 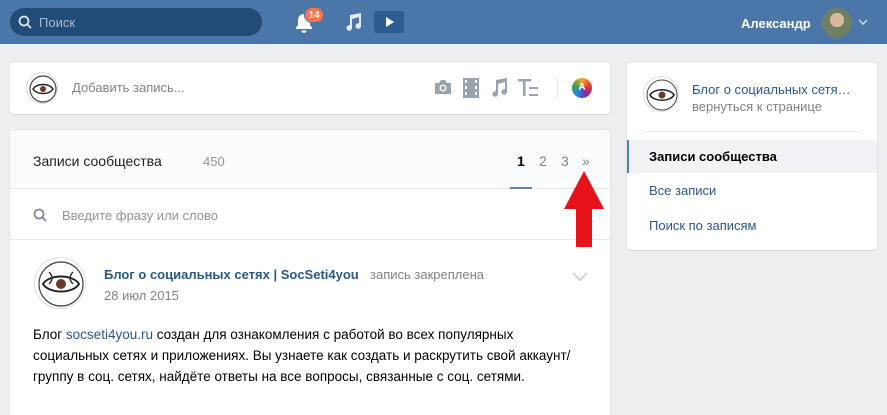 What do you see at coordinates (214, 161) in the screenshot?
I see `wall-count: 450` at bounding box center [214, 161].